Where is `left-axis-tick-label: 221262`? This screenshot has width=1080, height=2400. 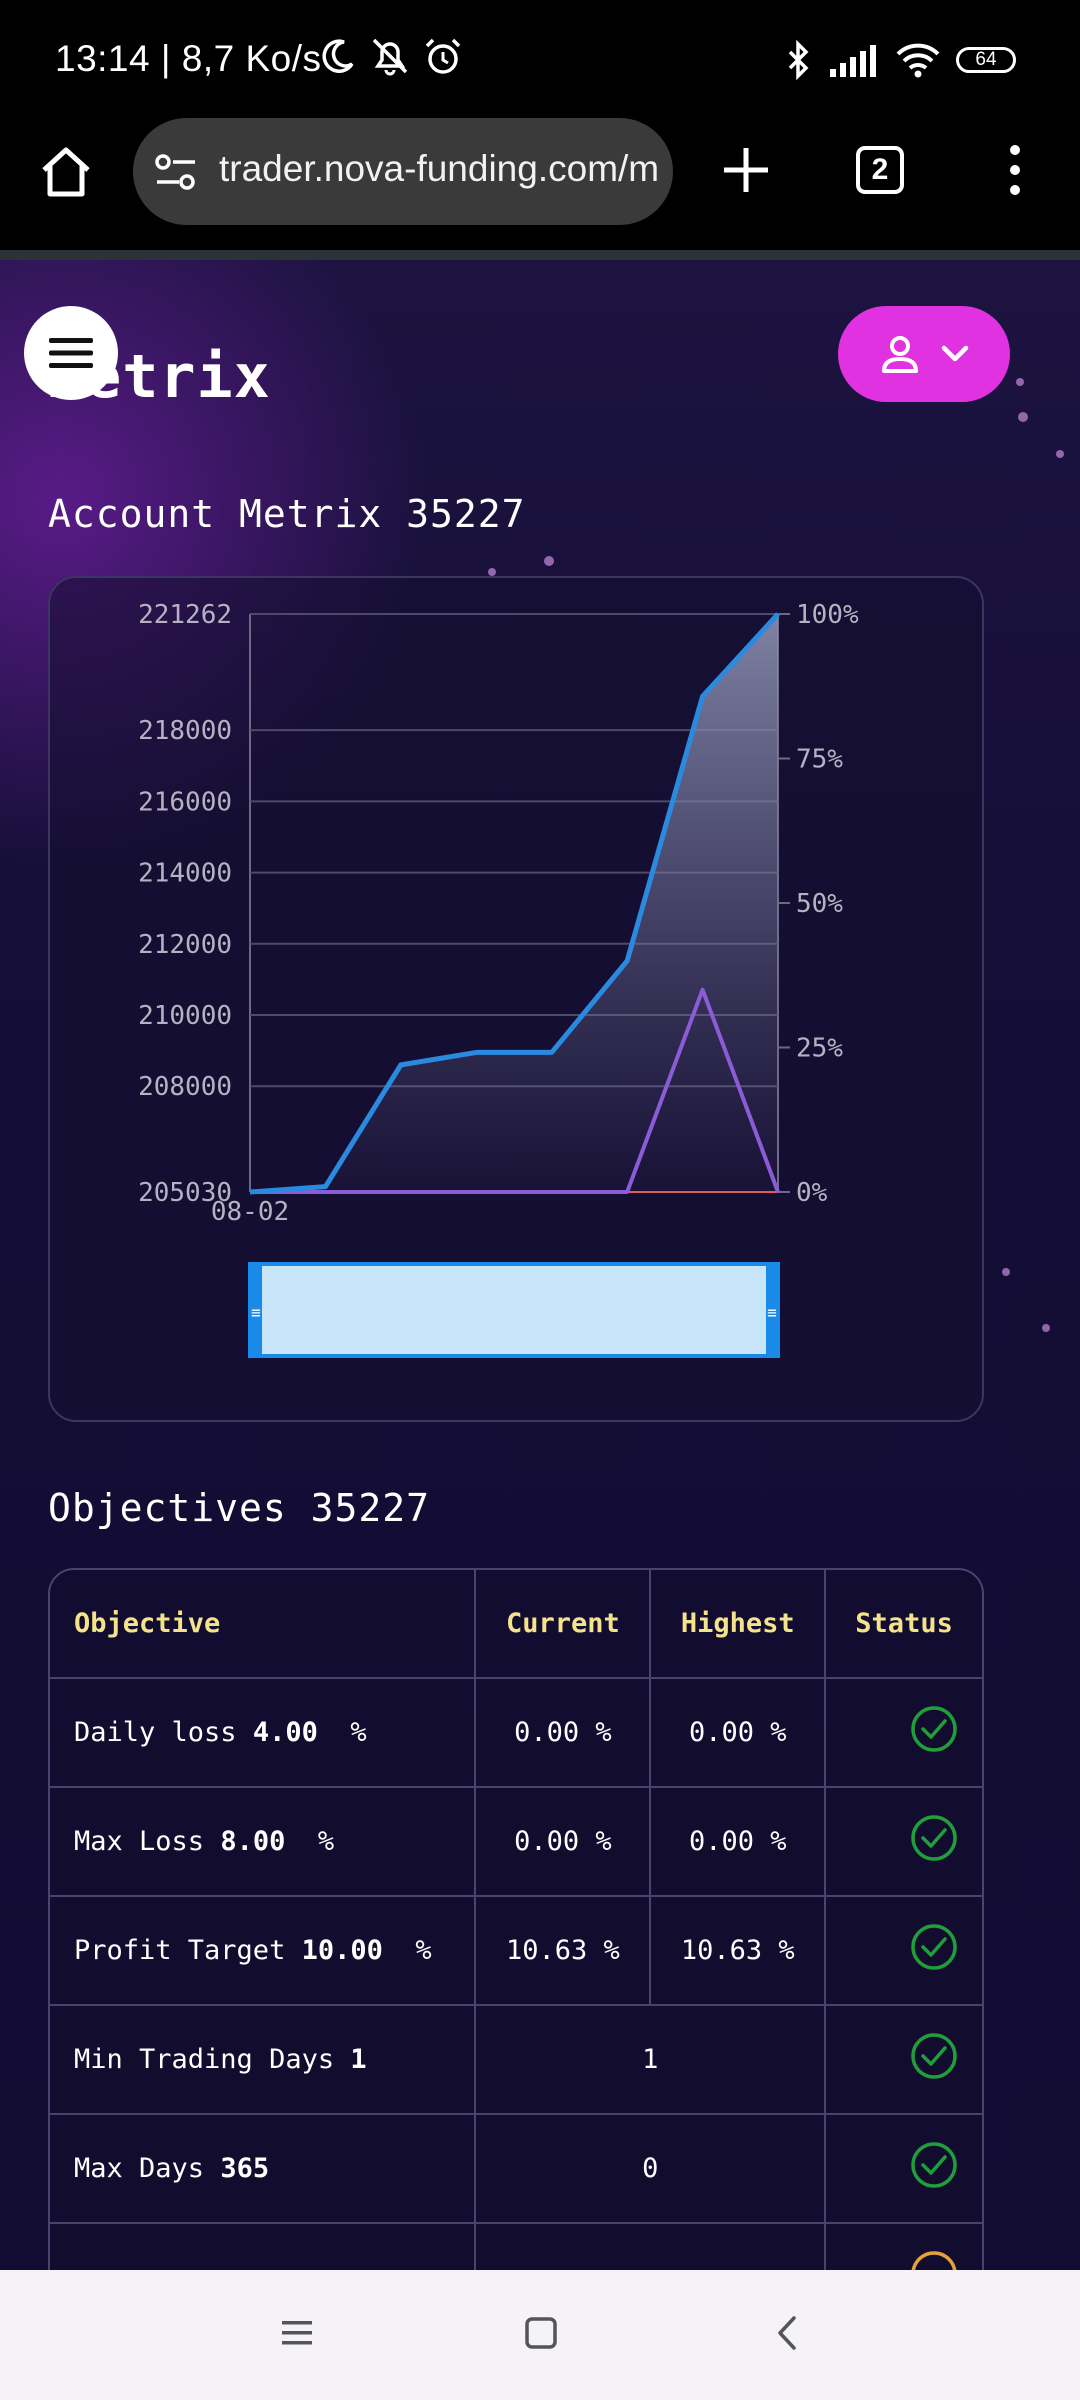 left-axis-tick-label: 221262 is located at coordinates (185, 615).